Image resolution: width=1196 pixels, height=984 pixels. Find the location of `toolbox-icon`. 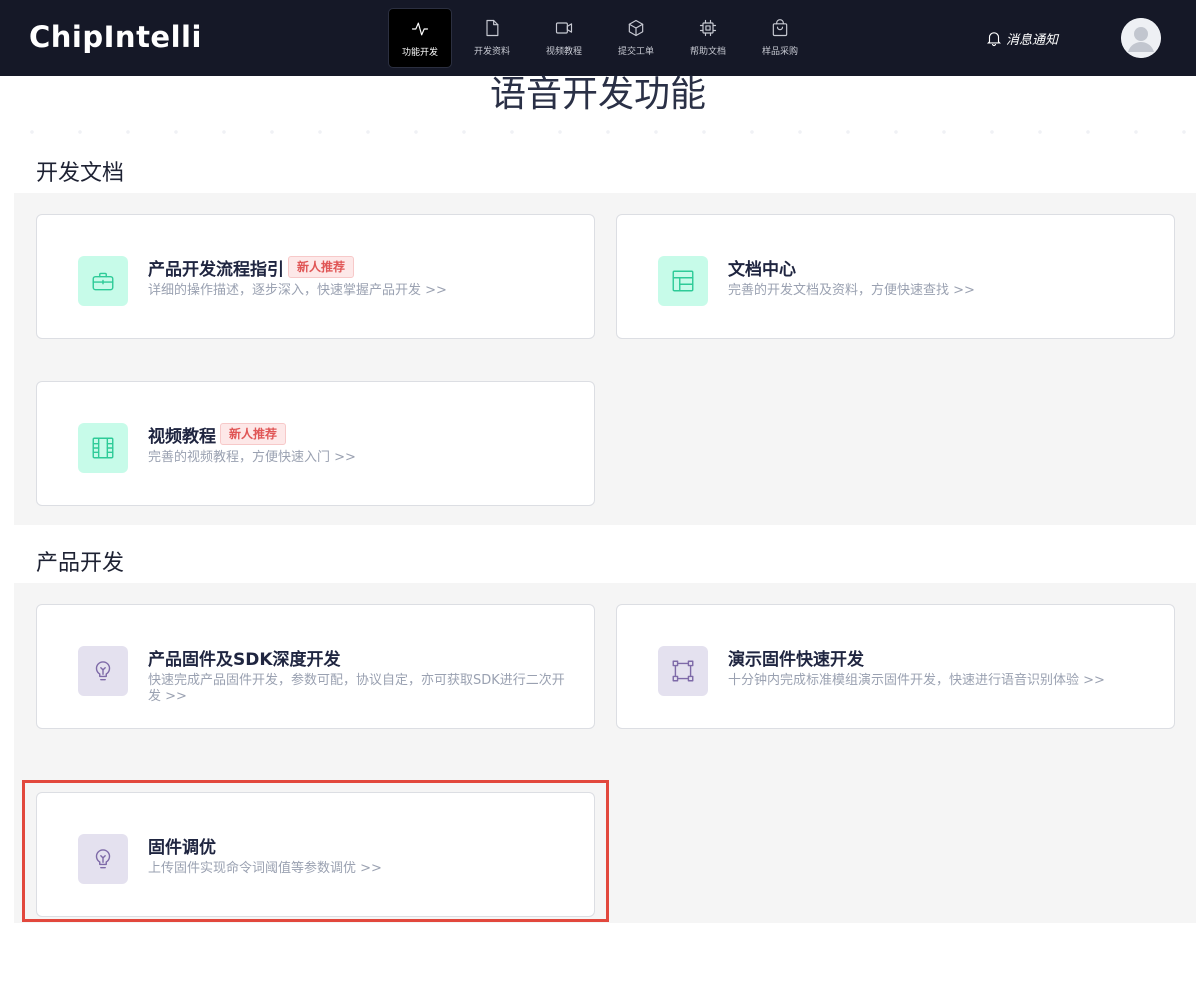

toolbox-icon is located at coordinates (103, 281).